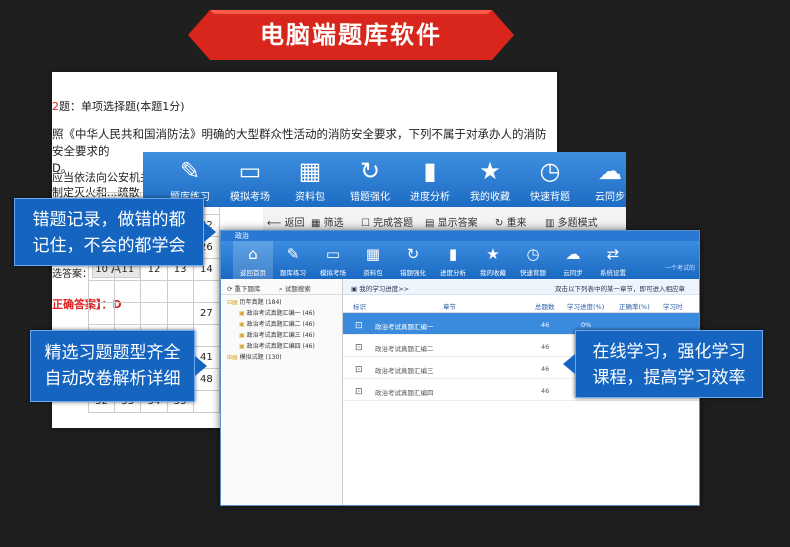 The height and width of the screenshot is (547, 790). I want to click on middle-toolbar: ✎题库练习▭模拟考场▦资料包↻错题强化▮进度分析★我的收藏◷快速背题☁云同步, so click(384, 179).